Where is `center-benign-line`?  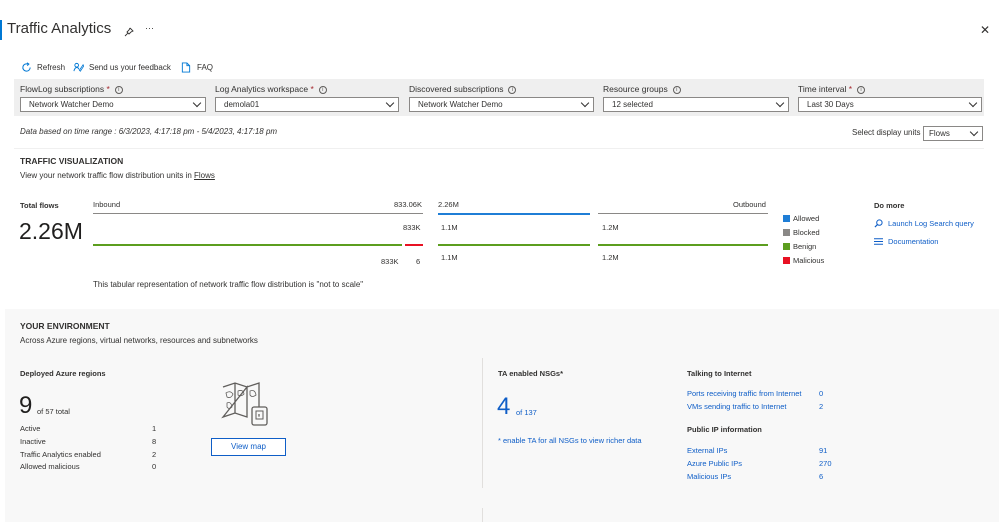
center-benign-line is located at coordinates (514, 245).